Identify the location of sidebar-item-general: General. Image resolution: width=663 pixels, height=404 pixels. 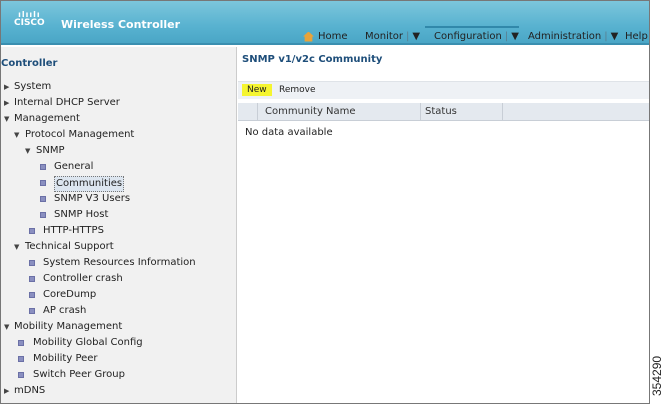
(119, 167).